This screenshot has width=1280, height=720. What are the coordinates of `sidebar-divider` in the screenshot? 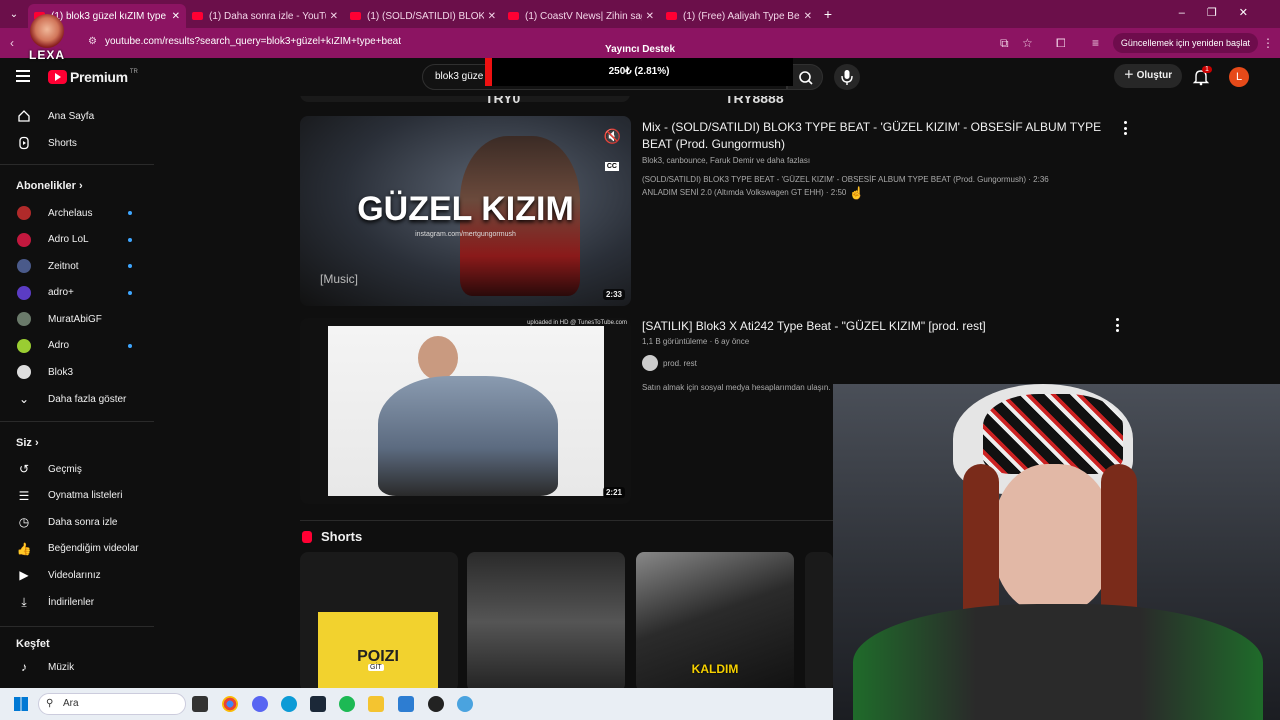 It's located at (77, 164).